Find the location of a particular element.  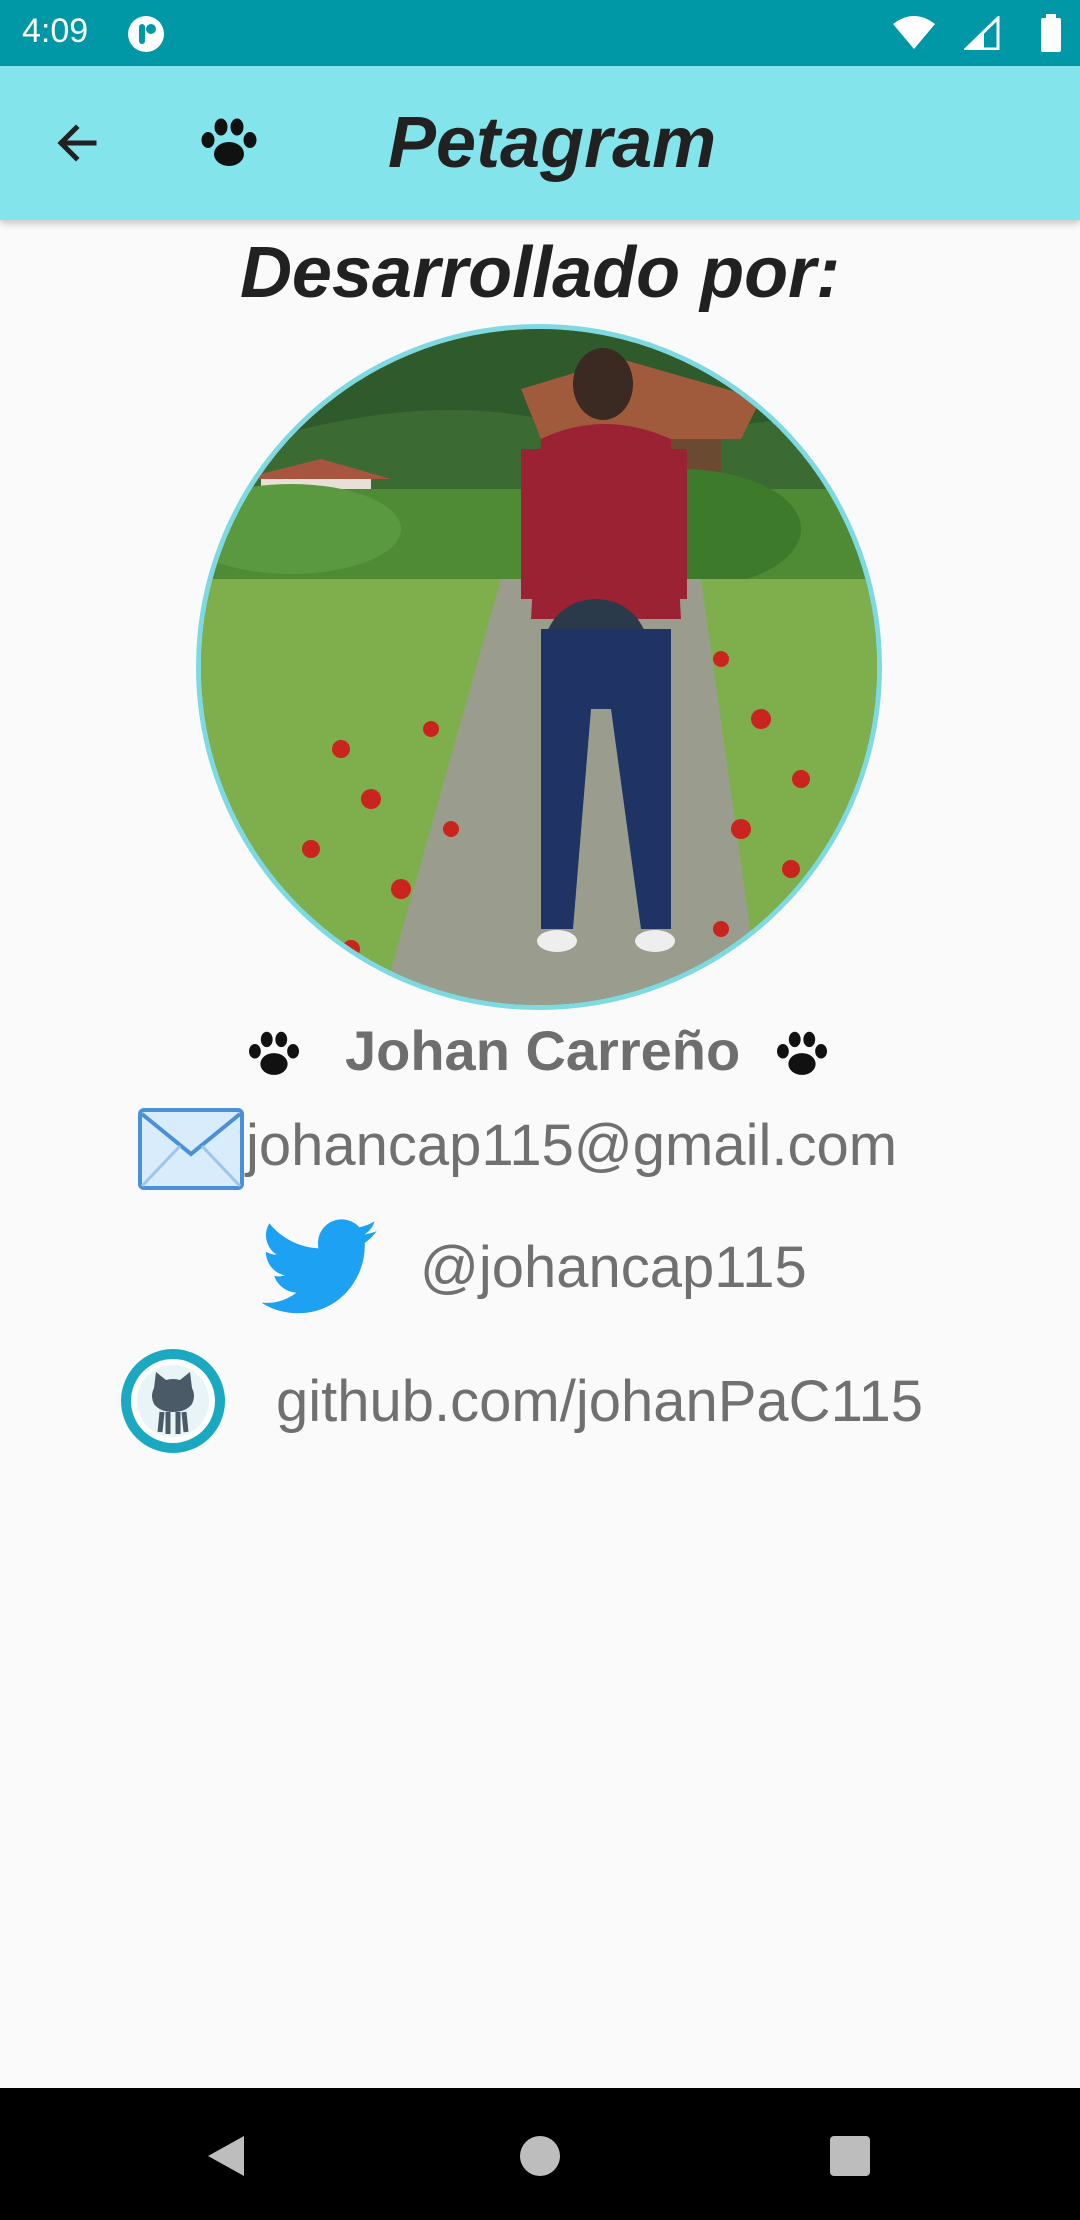

twitter-handle: @johancap115 is located at coordinates (613, 1267).